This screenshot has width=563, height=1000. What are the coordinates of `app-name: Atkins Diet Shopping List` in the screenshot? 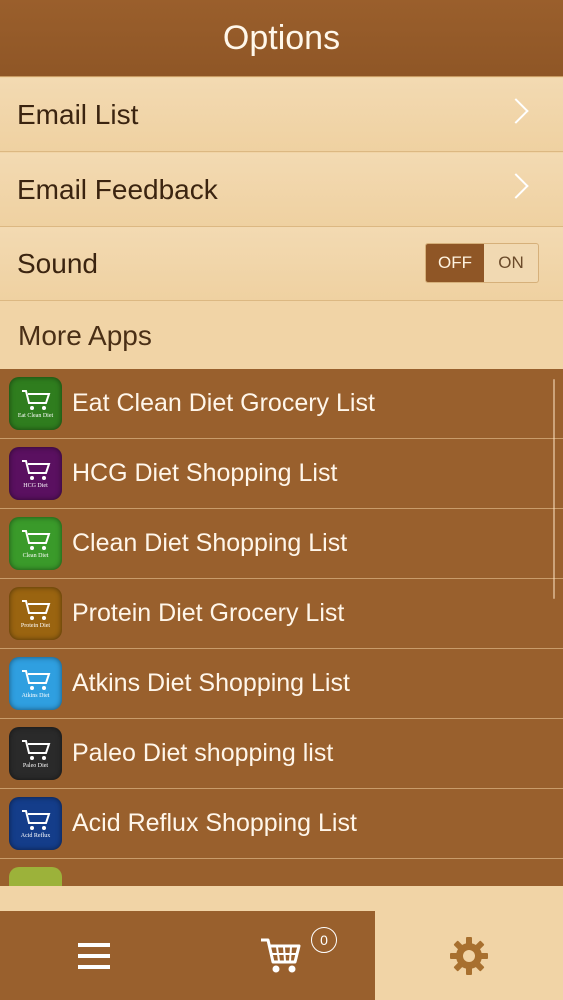 It's located at (211, 683).